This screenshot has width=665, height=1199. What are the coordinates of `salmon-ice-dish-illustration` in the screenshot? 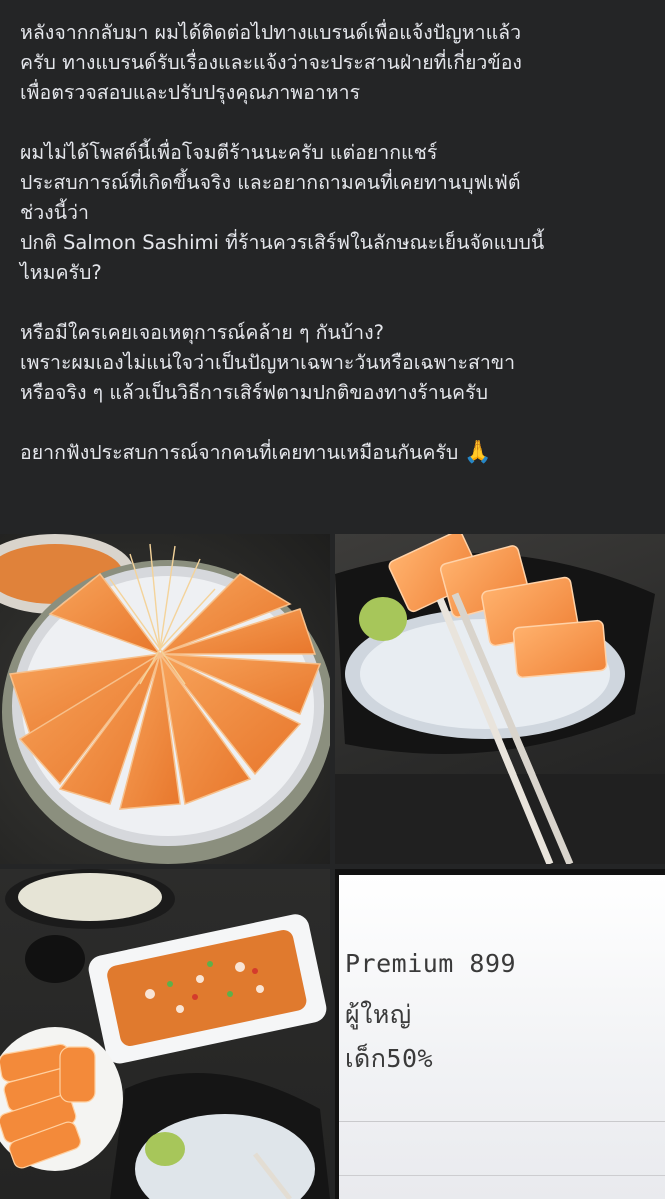 It's located at (500, 699).